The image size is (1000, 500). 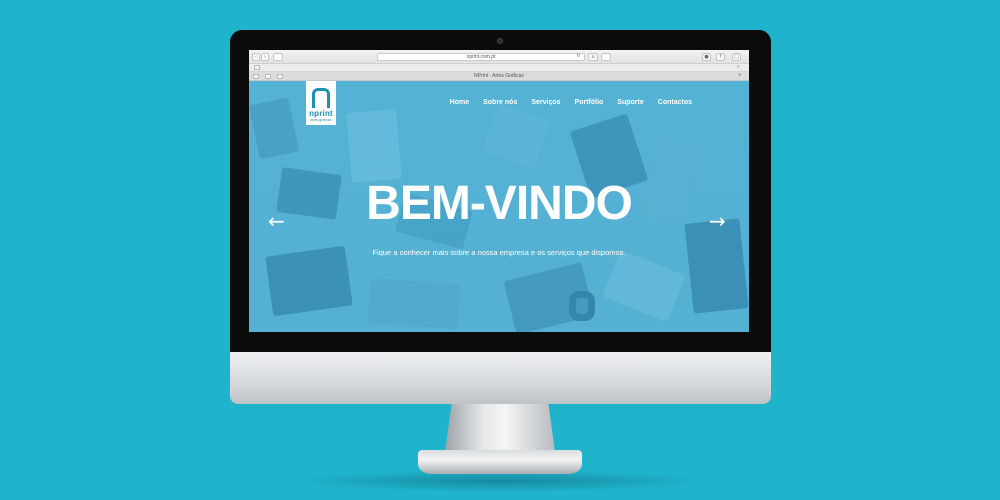 What do you see at coordinates (278, 57) in the screenshot?
I see `sidebar-icon` at bounding box center [278, 57].